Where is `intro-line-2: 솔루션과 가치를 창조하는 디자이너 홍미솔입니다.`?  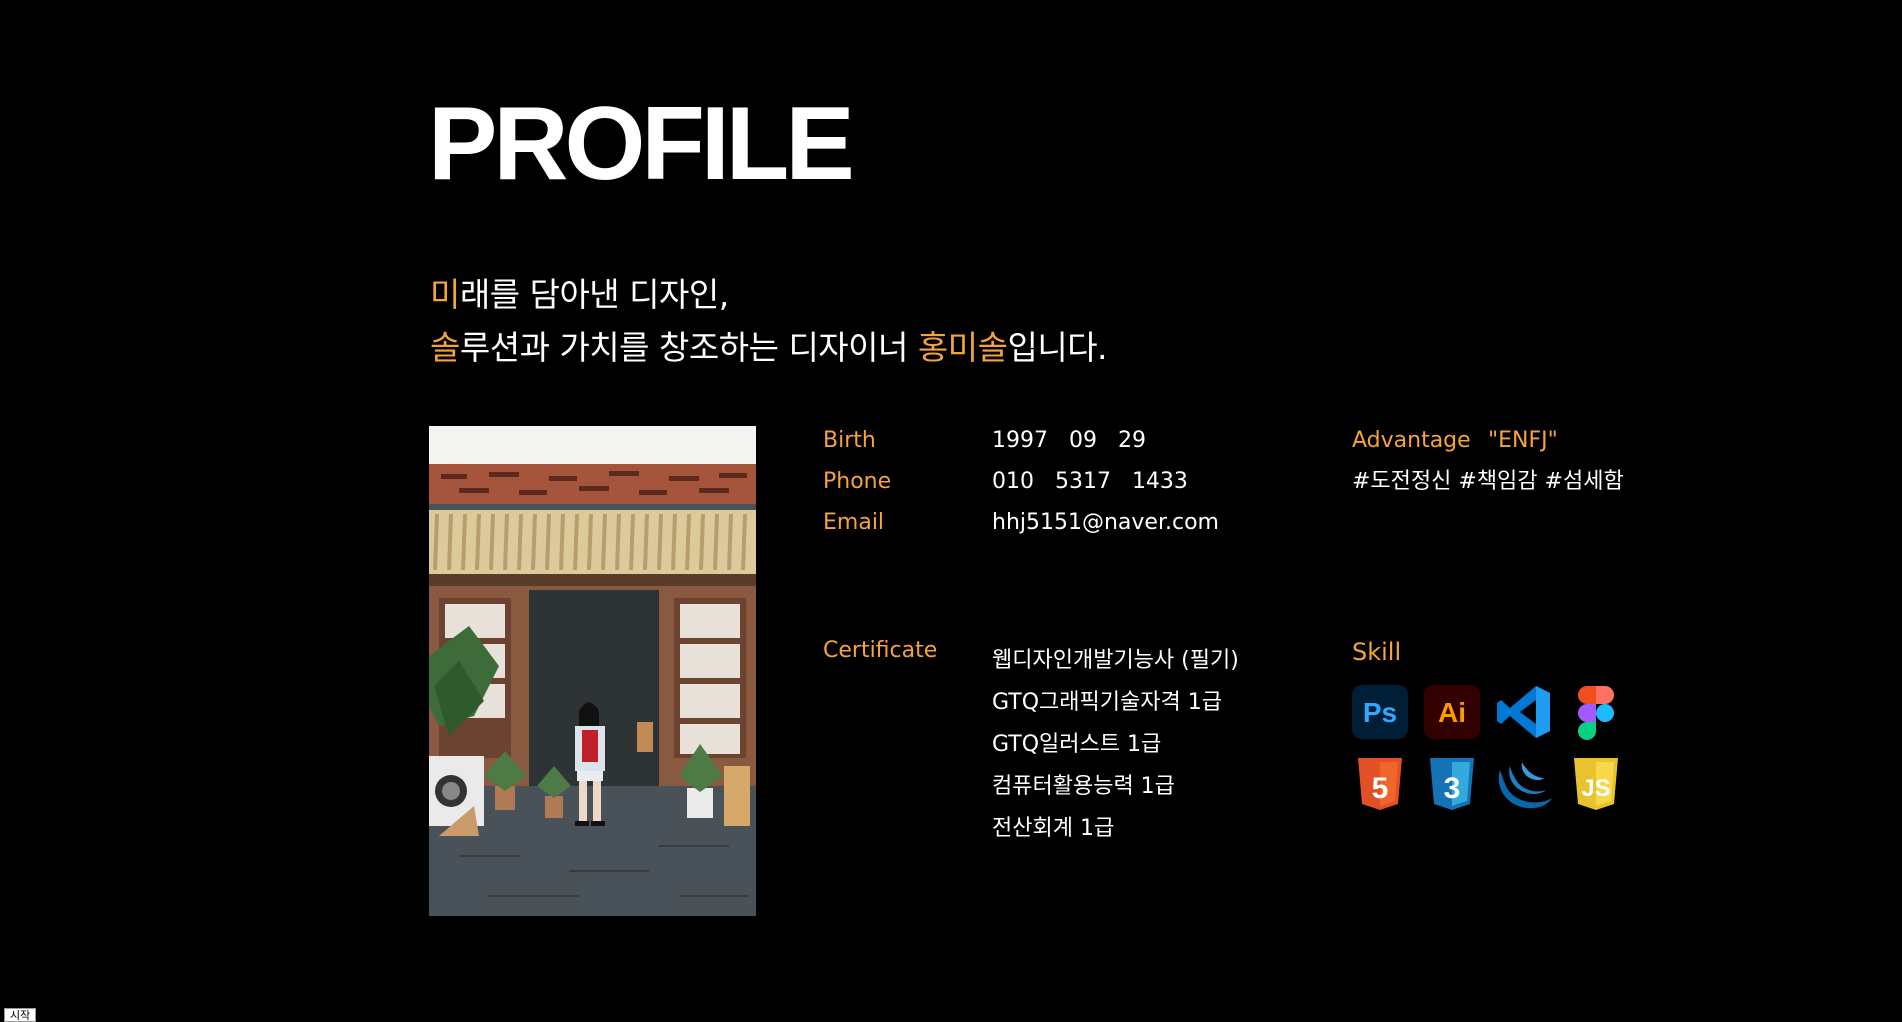 intro-line-2: 솔루션과 가치를 창조하는 디자이너 홍미솔입니다. is located at coordinates (769, 347).